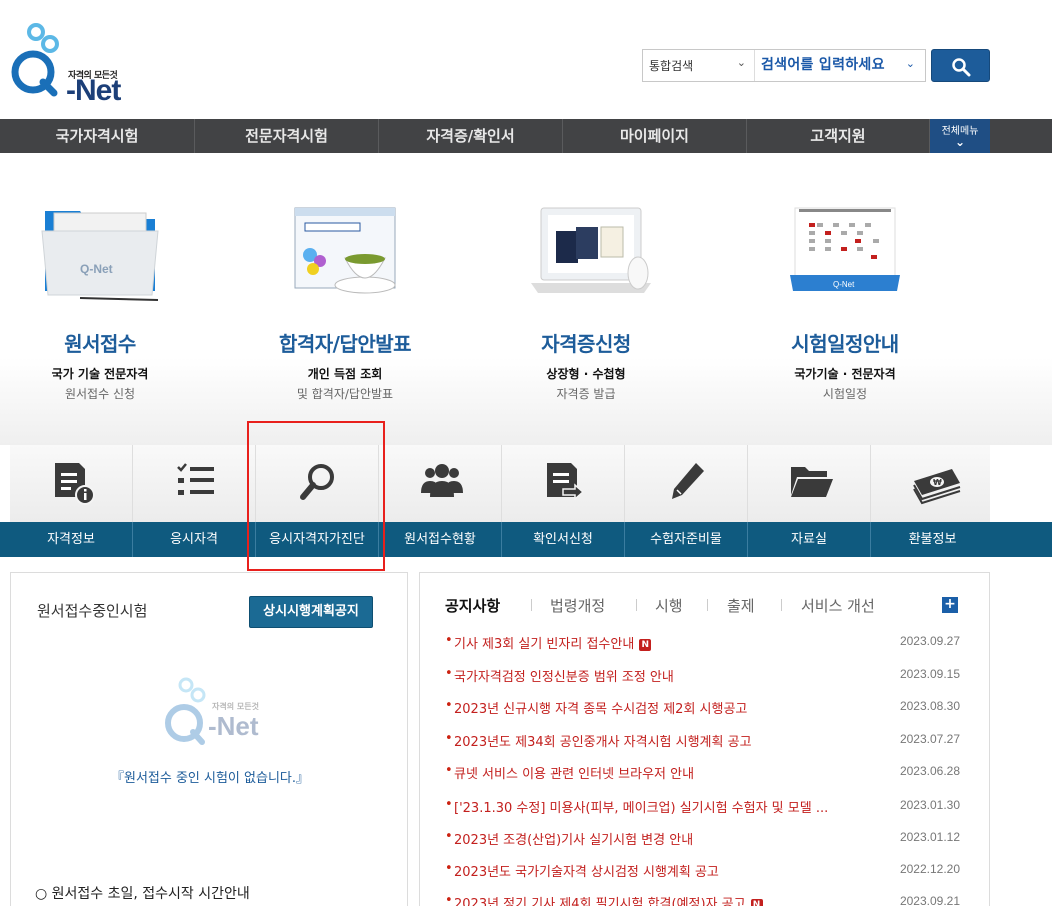  I want to click on notice-date: 2023.06.28, so click(929, 771).